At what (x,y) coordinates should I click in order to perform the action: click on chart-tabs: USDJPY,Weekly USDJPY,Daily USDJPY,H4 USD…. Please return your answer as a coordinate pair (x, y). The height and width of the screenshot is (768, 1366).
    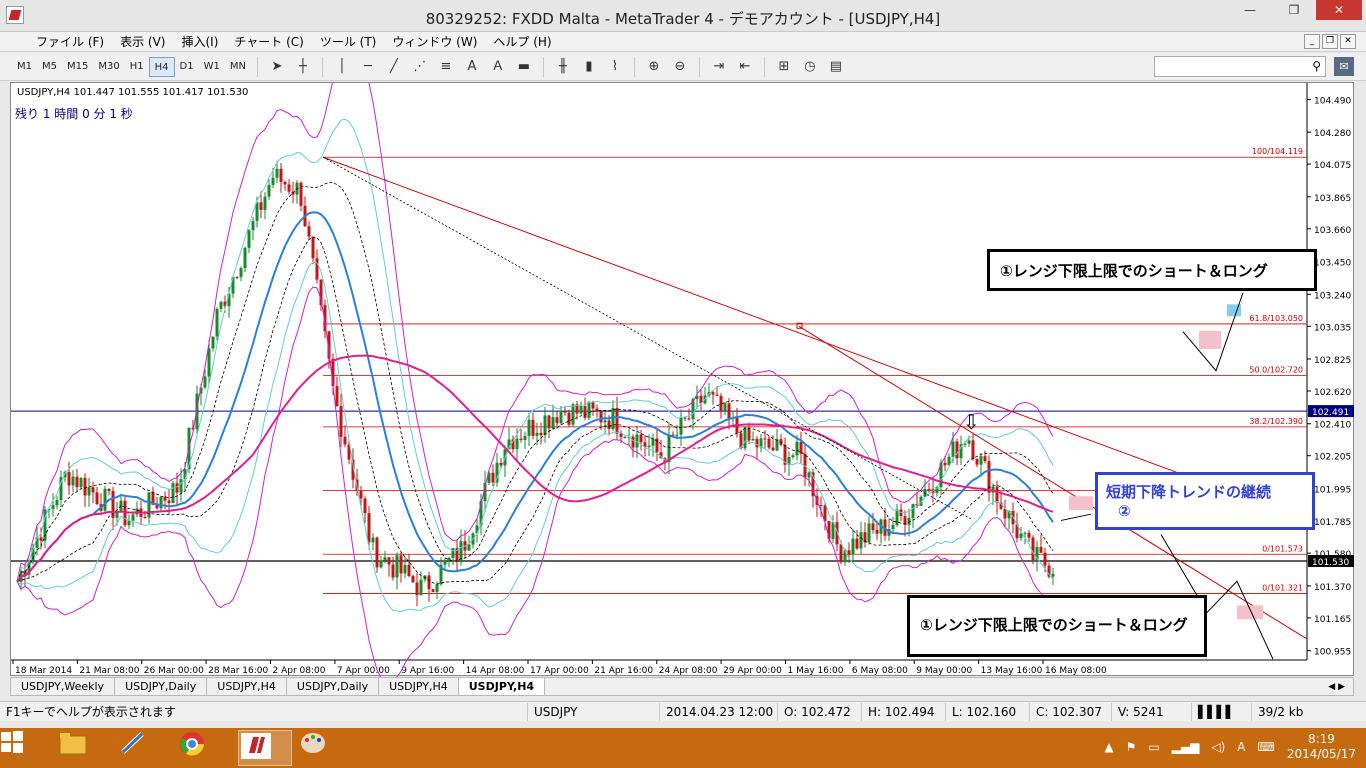
    Looking at the image, I should click on (682, 686).